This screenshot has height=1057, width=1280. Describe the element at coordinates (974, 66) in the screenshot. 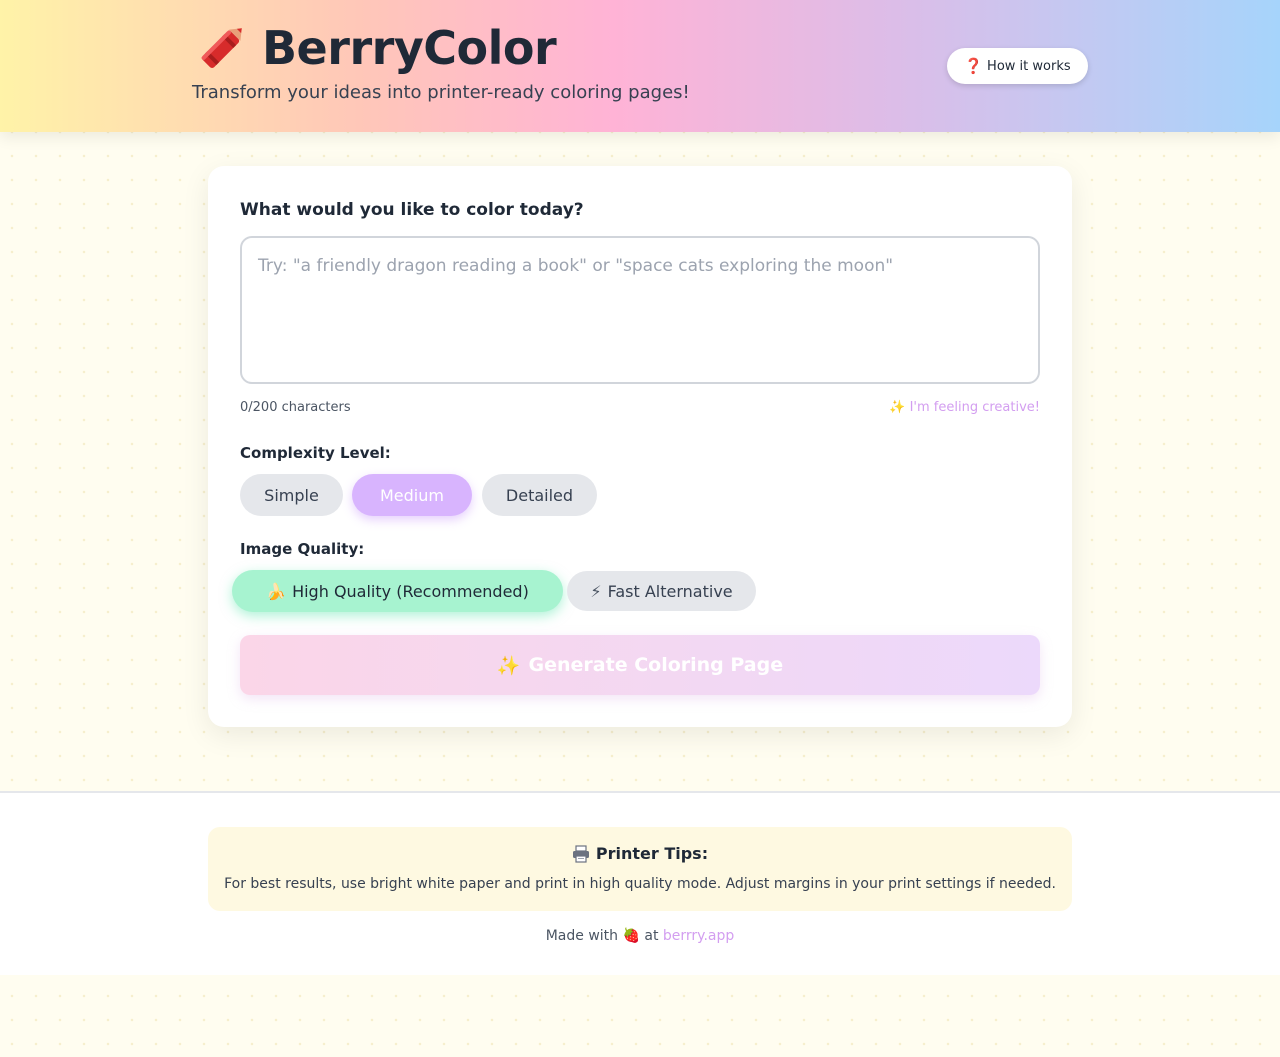

I see `question-icon: ❓` at that location.